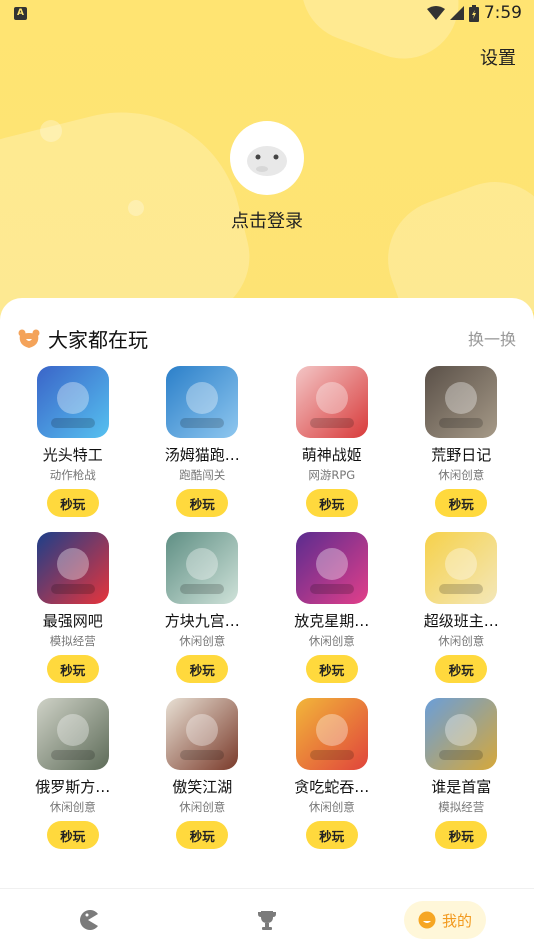 The height and width of the screenshot is (950, 534). I want to click on settings-button: 设置, so click(498, 57).